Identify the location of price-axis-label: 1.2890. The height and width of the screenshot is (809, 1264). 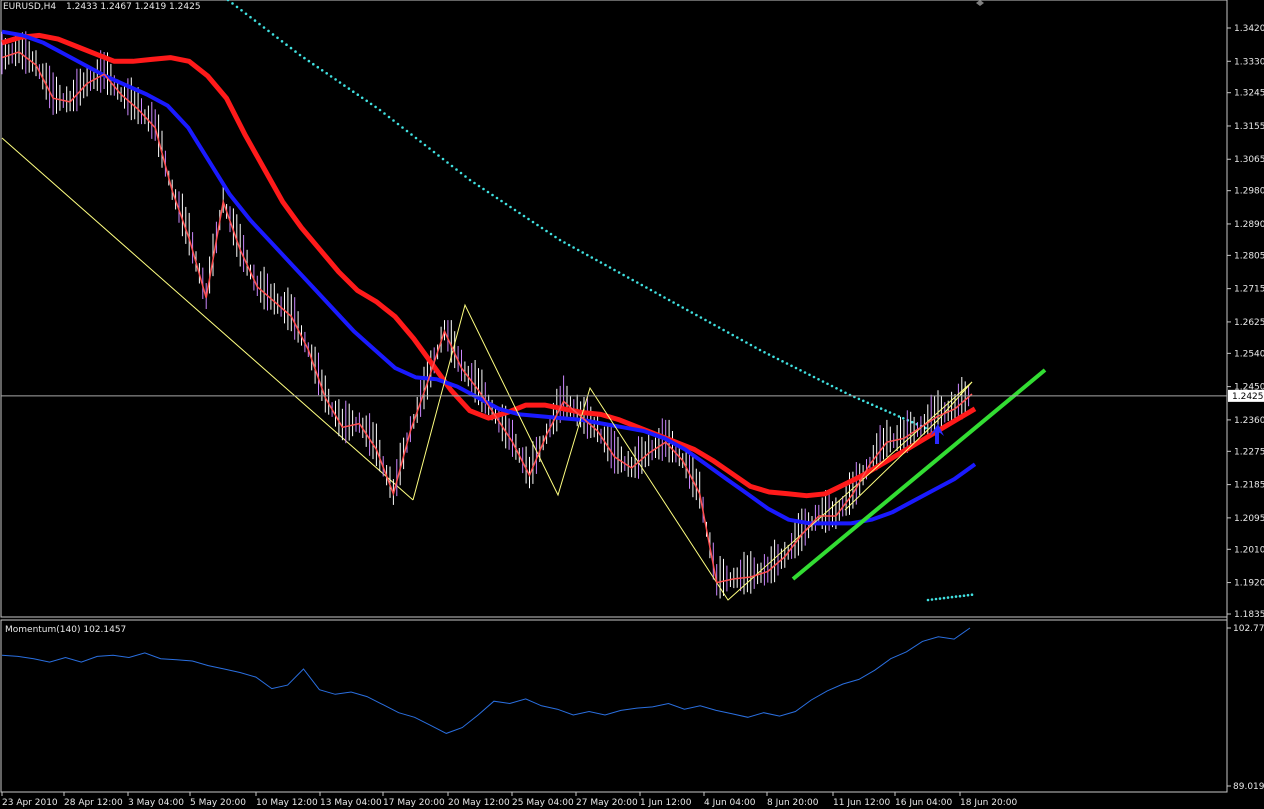
(1249, 225).